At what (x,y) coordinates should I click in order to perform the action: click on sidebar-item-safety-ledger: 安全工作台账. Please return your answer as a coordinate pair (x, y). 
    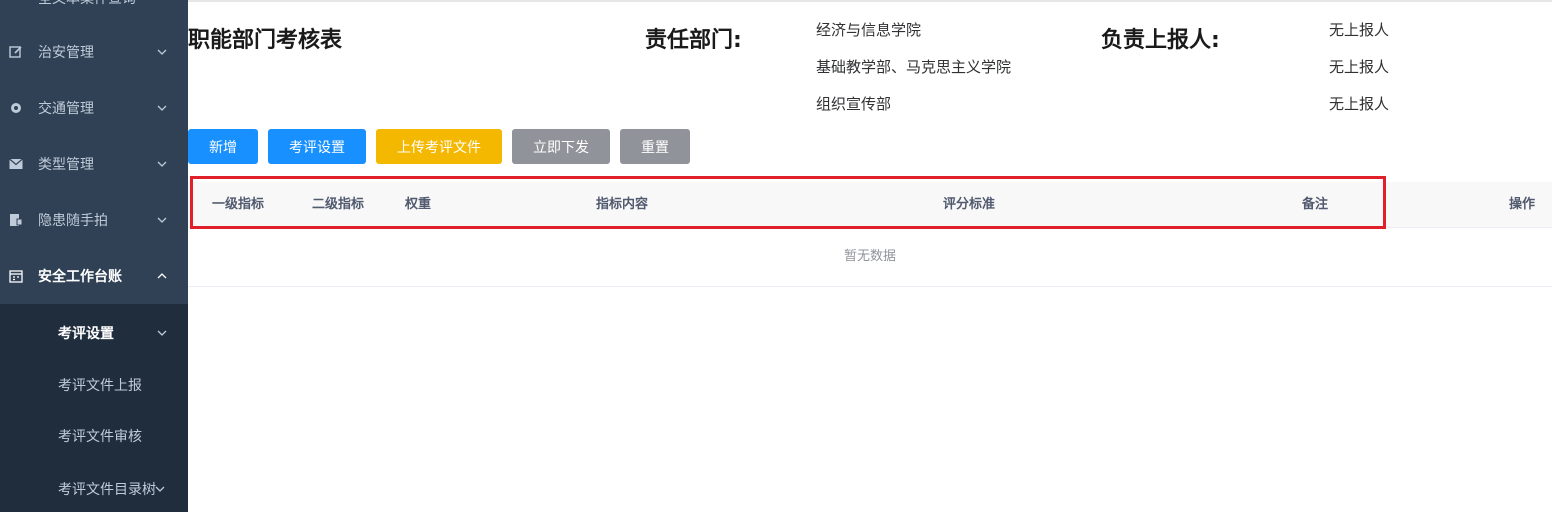
    Looking at the image, I should click on (94, 276).